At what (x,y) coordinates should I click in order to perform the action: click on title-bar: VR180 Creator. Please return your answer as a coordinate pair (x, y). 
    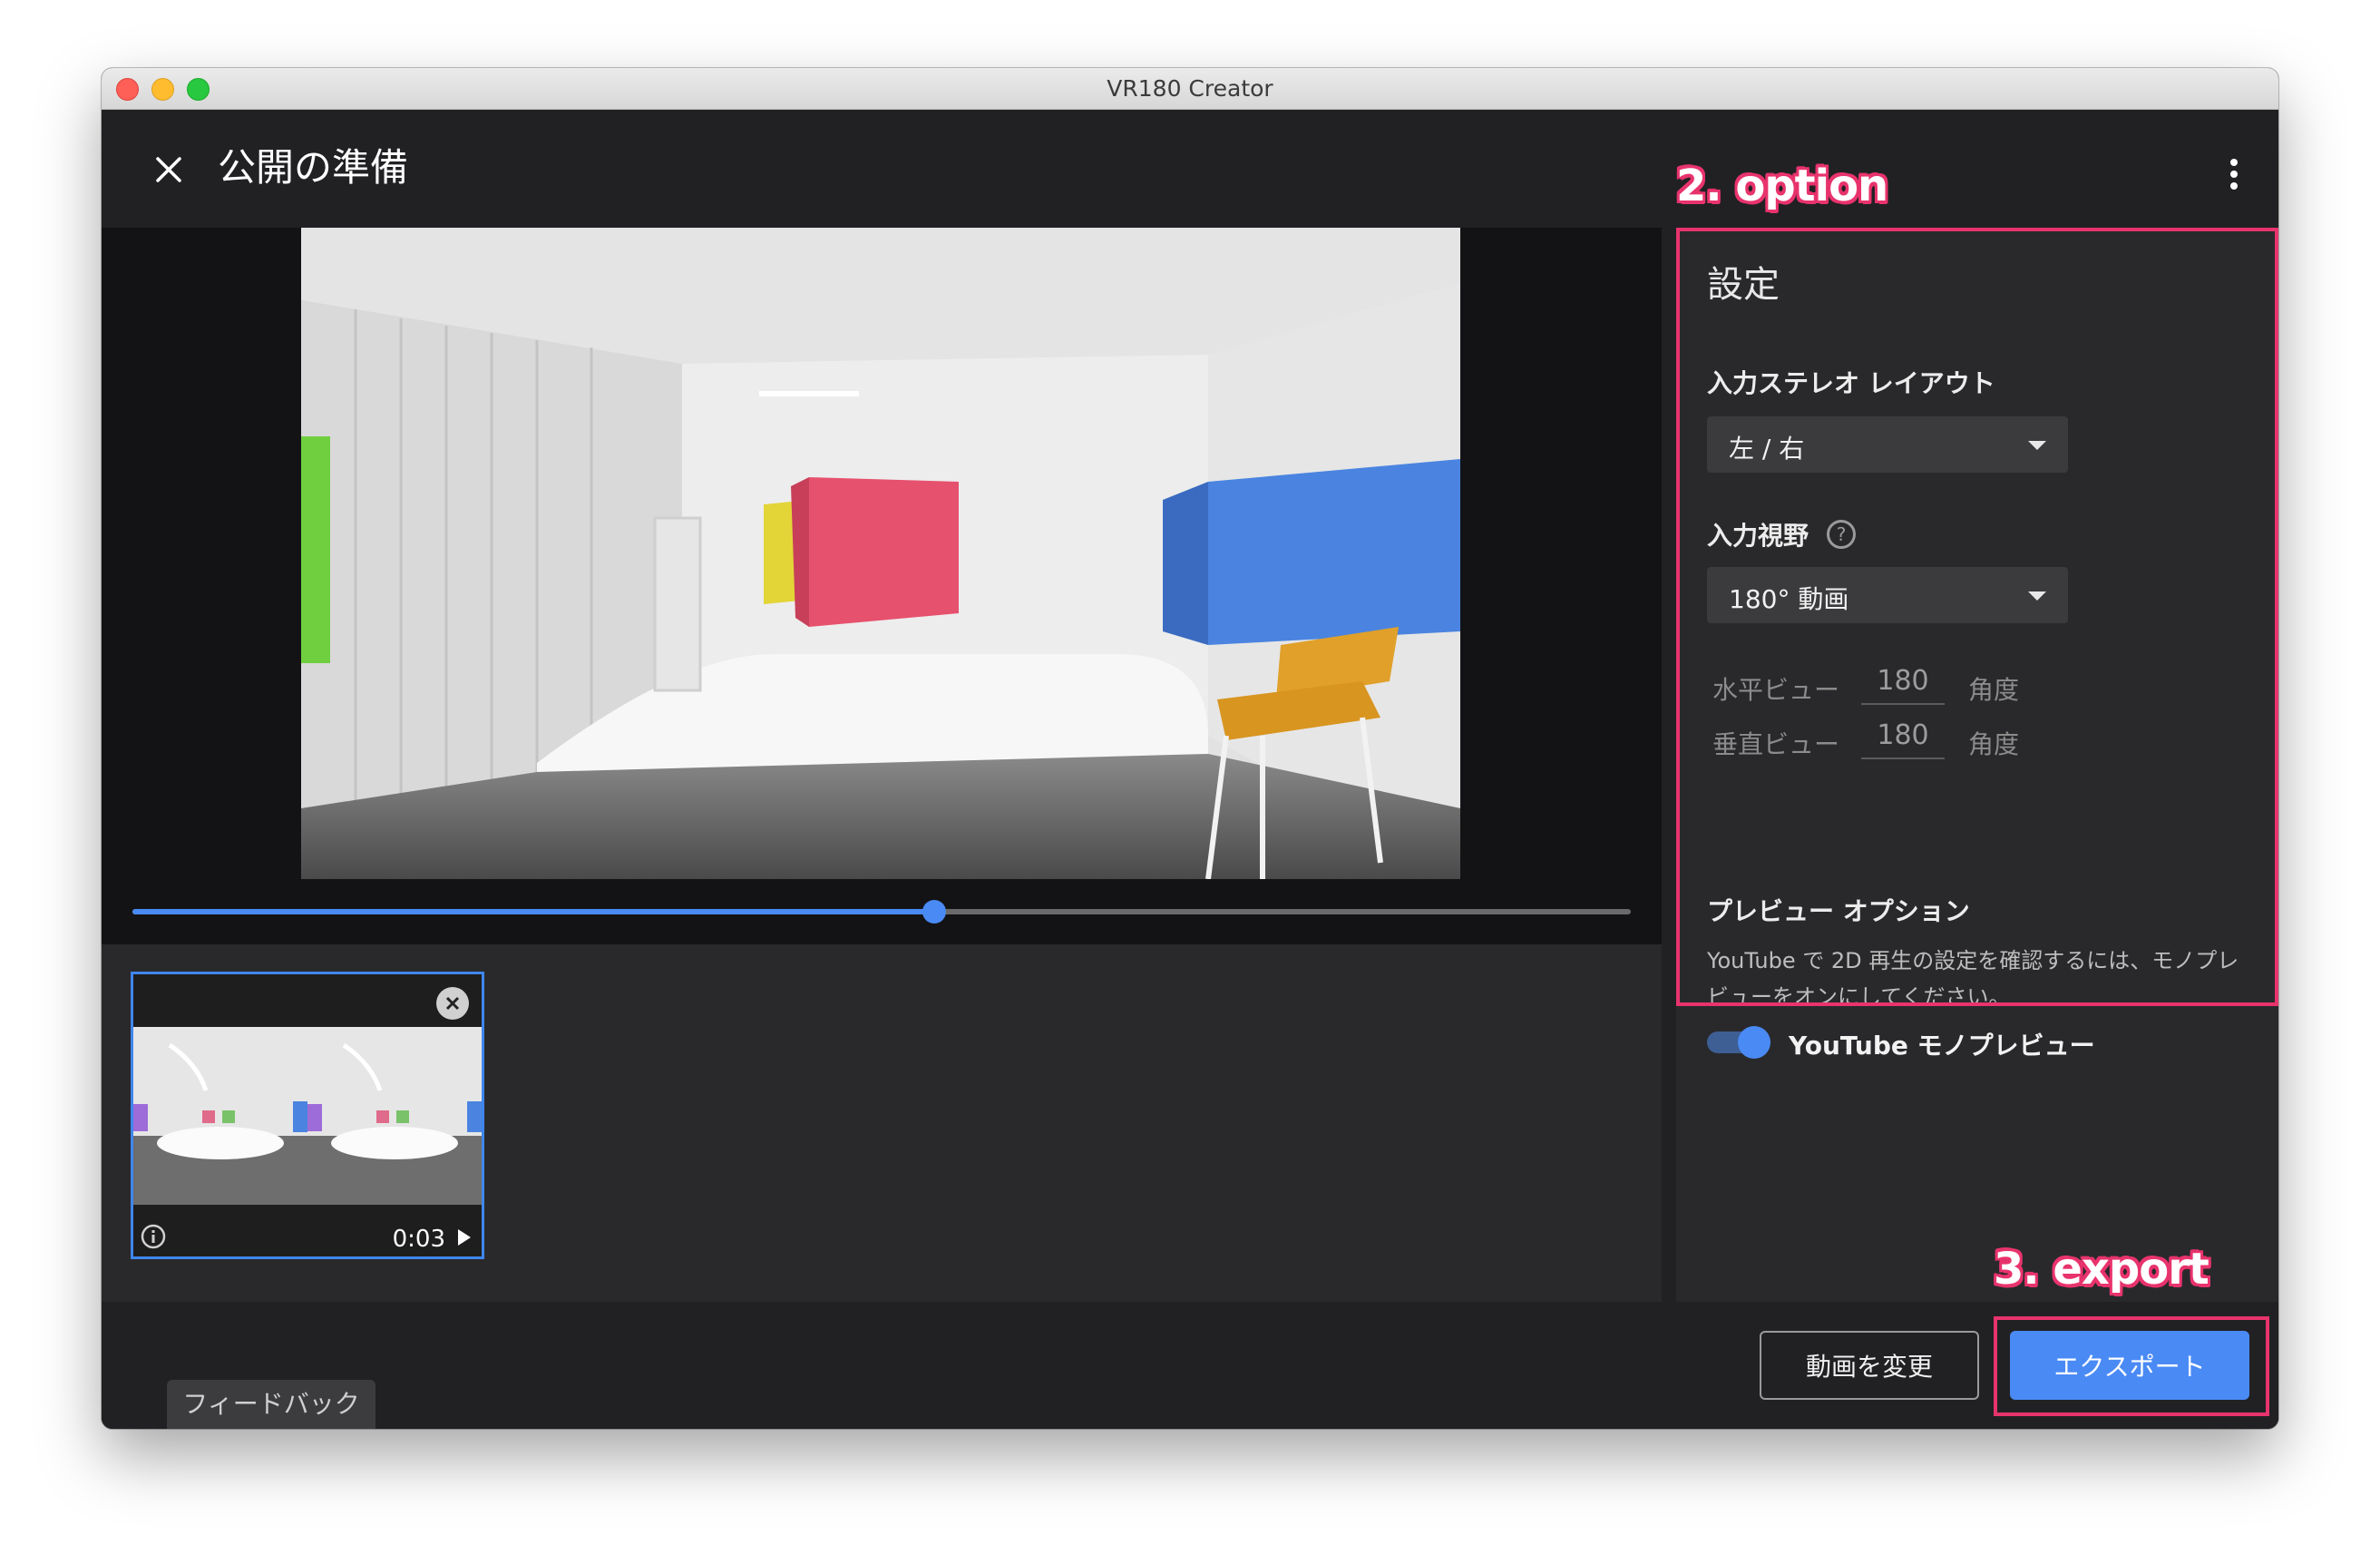
    Looking at the image, I should click on (1190, 89).